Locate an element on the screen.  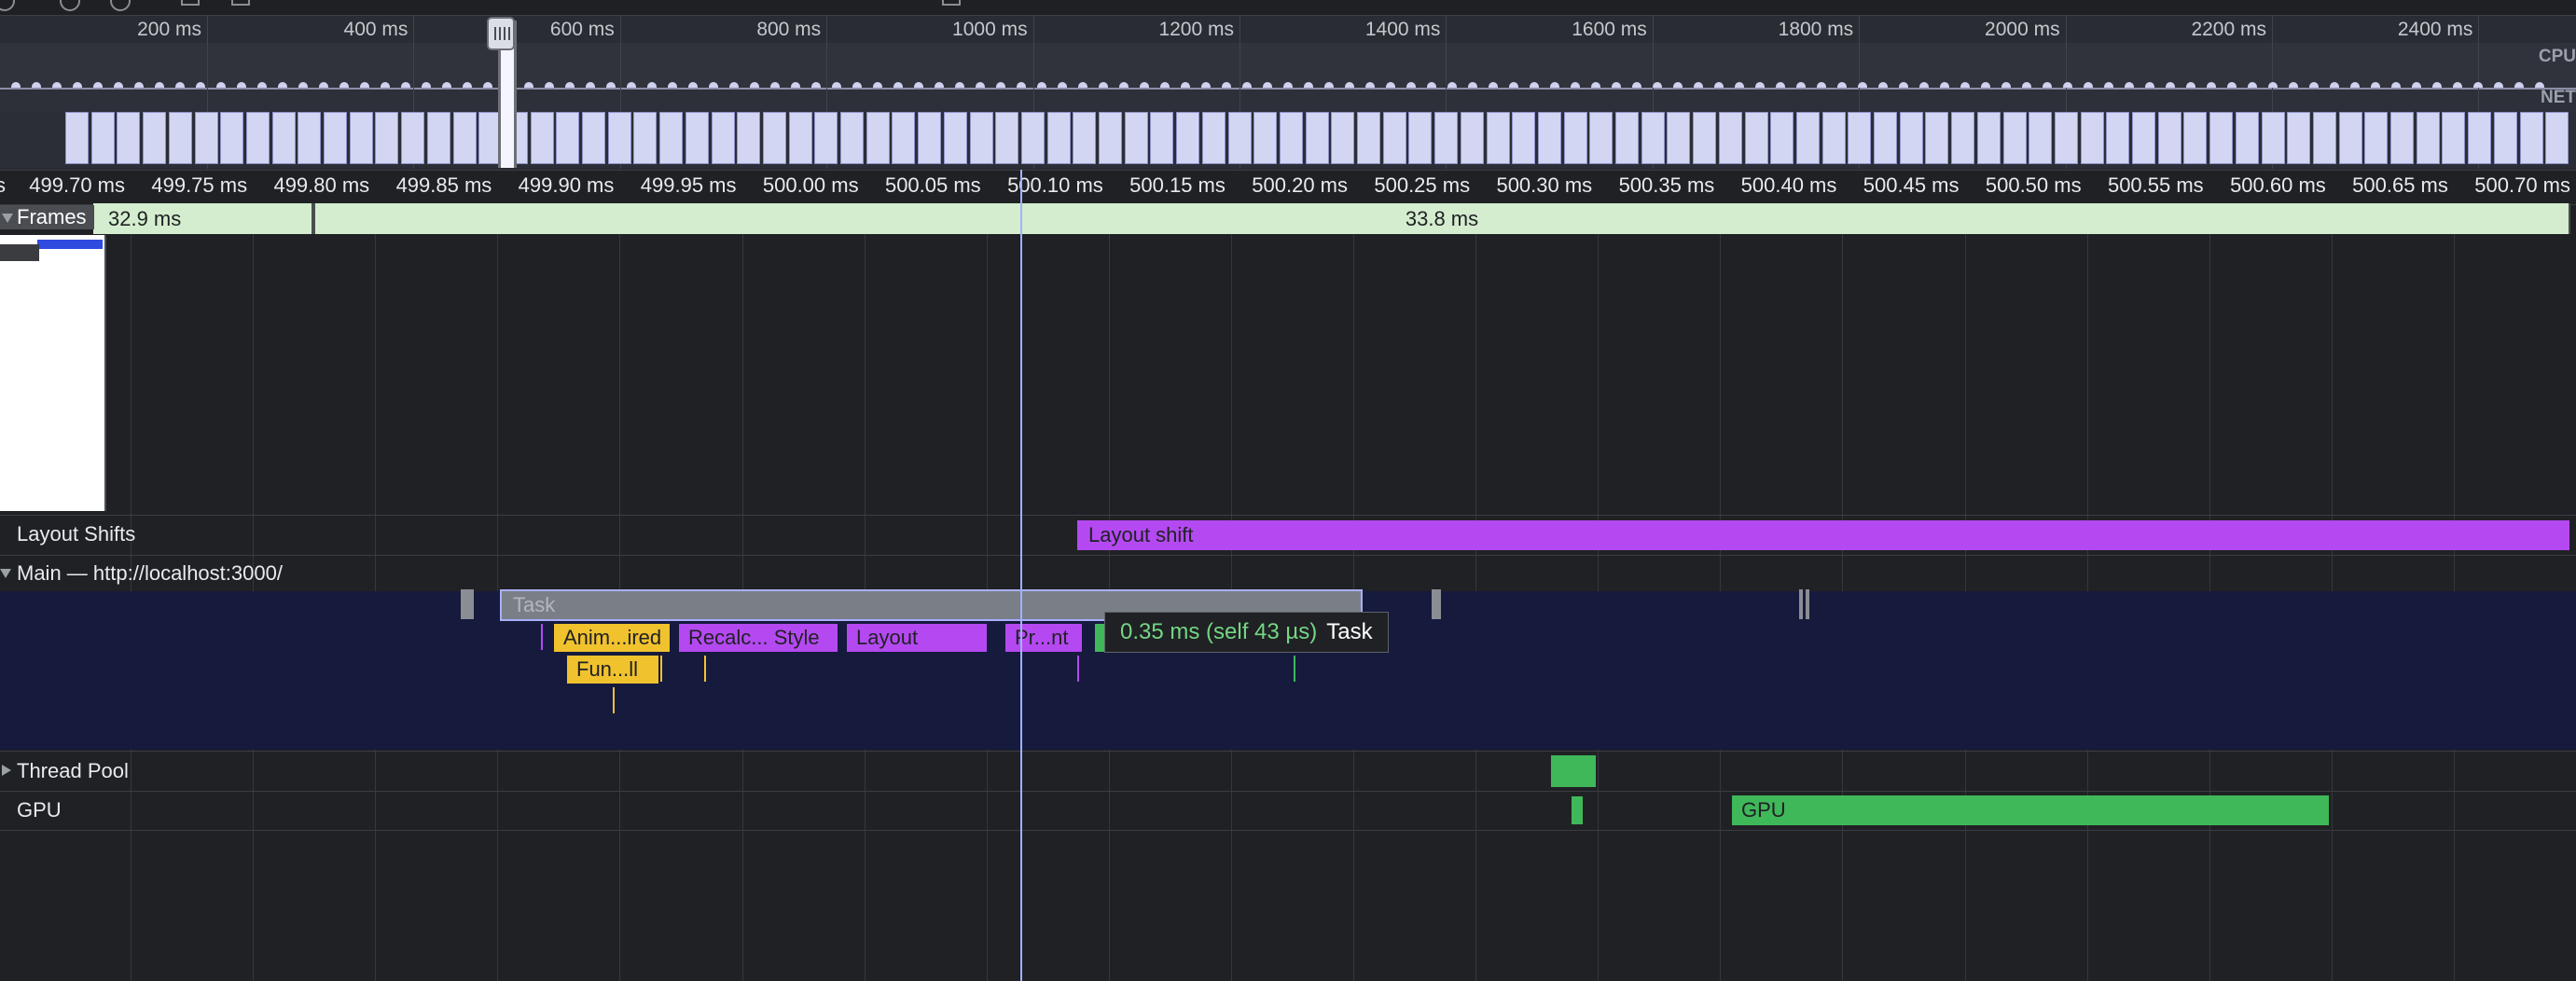
frame-bar: 32.9 ms is located at coordinates (203, 218).